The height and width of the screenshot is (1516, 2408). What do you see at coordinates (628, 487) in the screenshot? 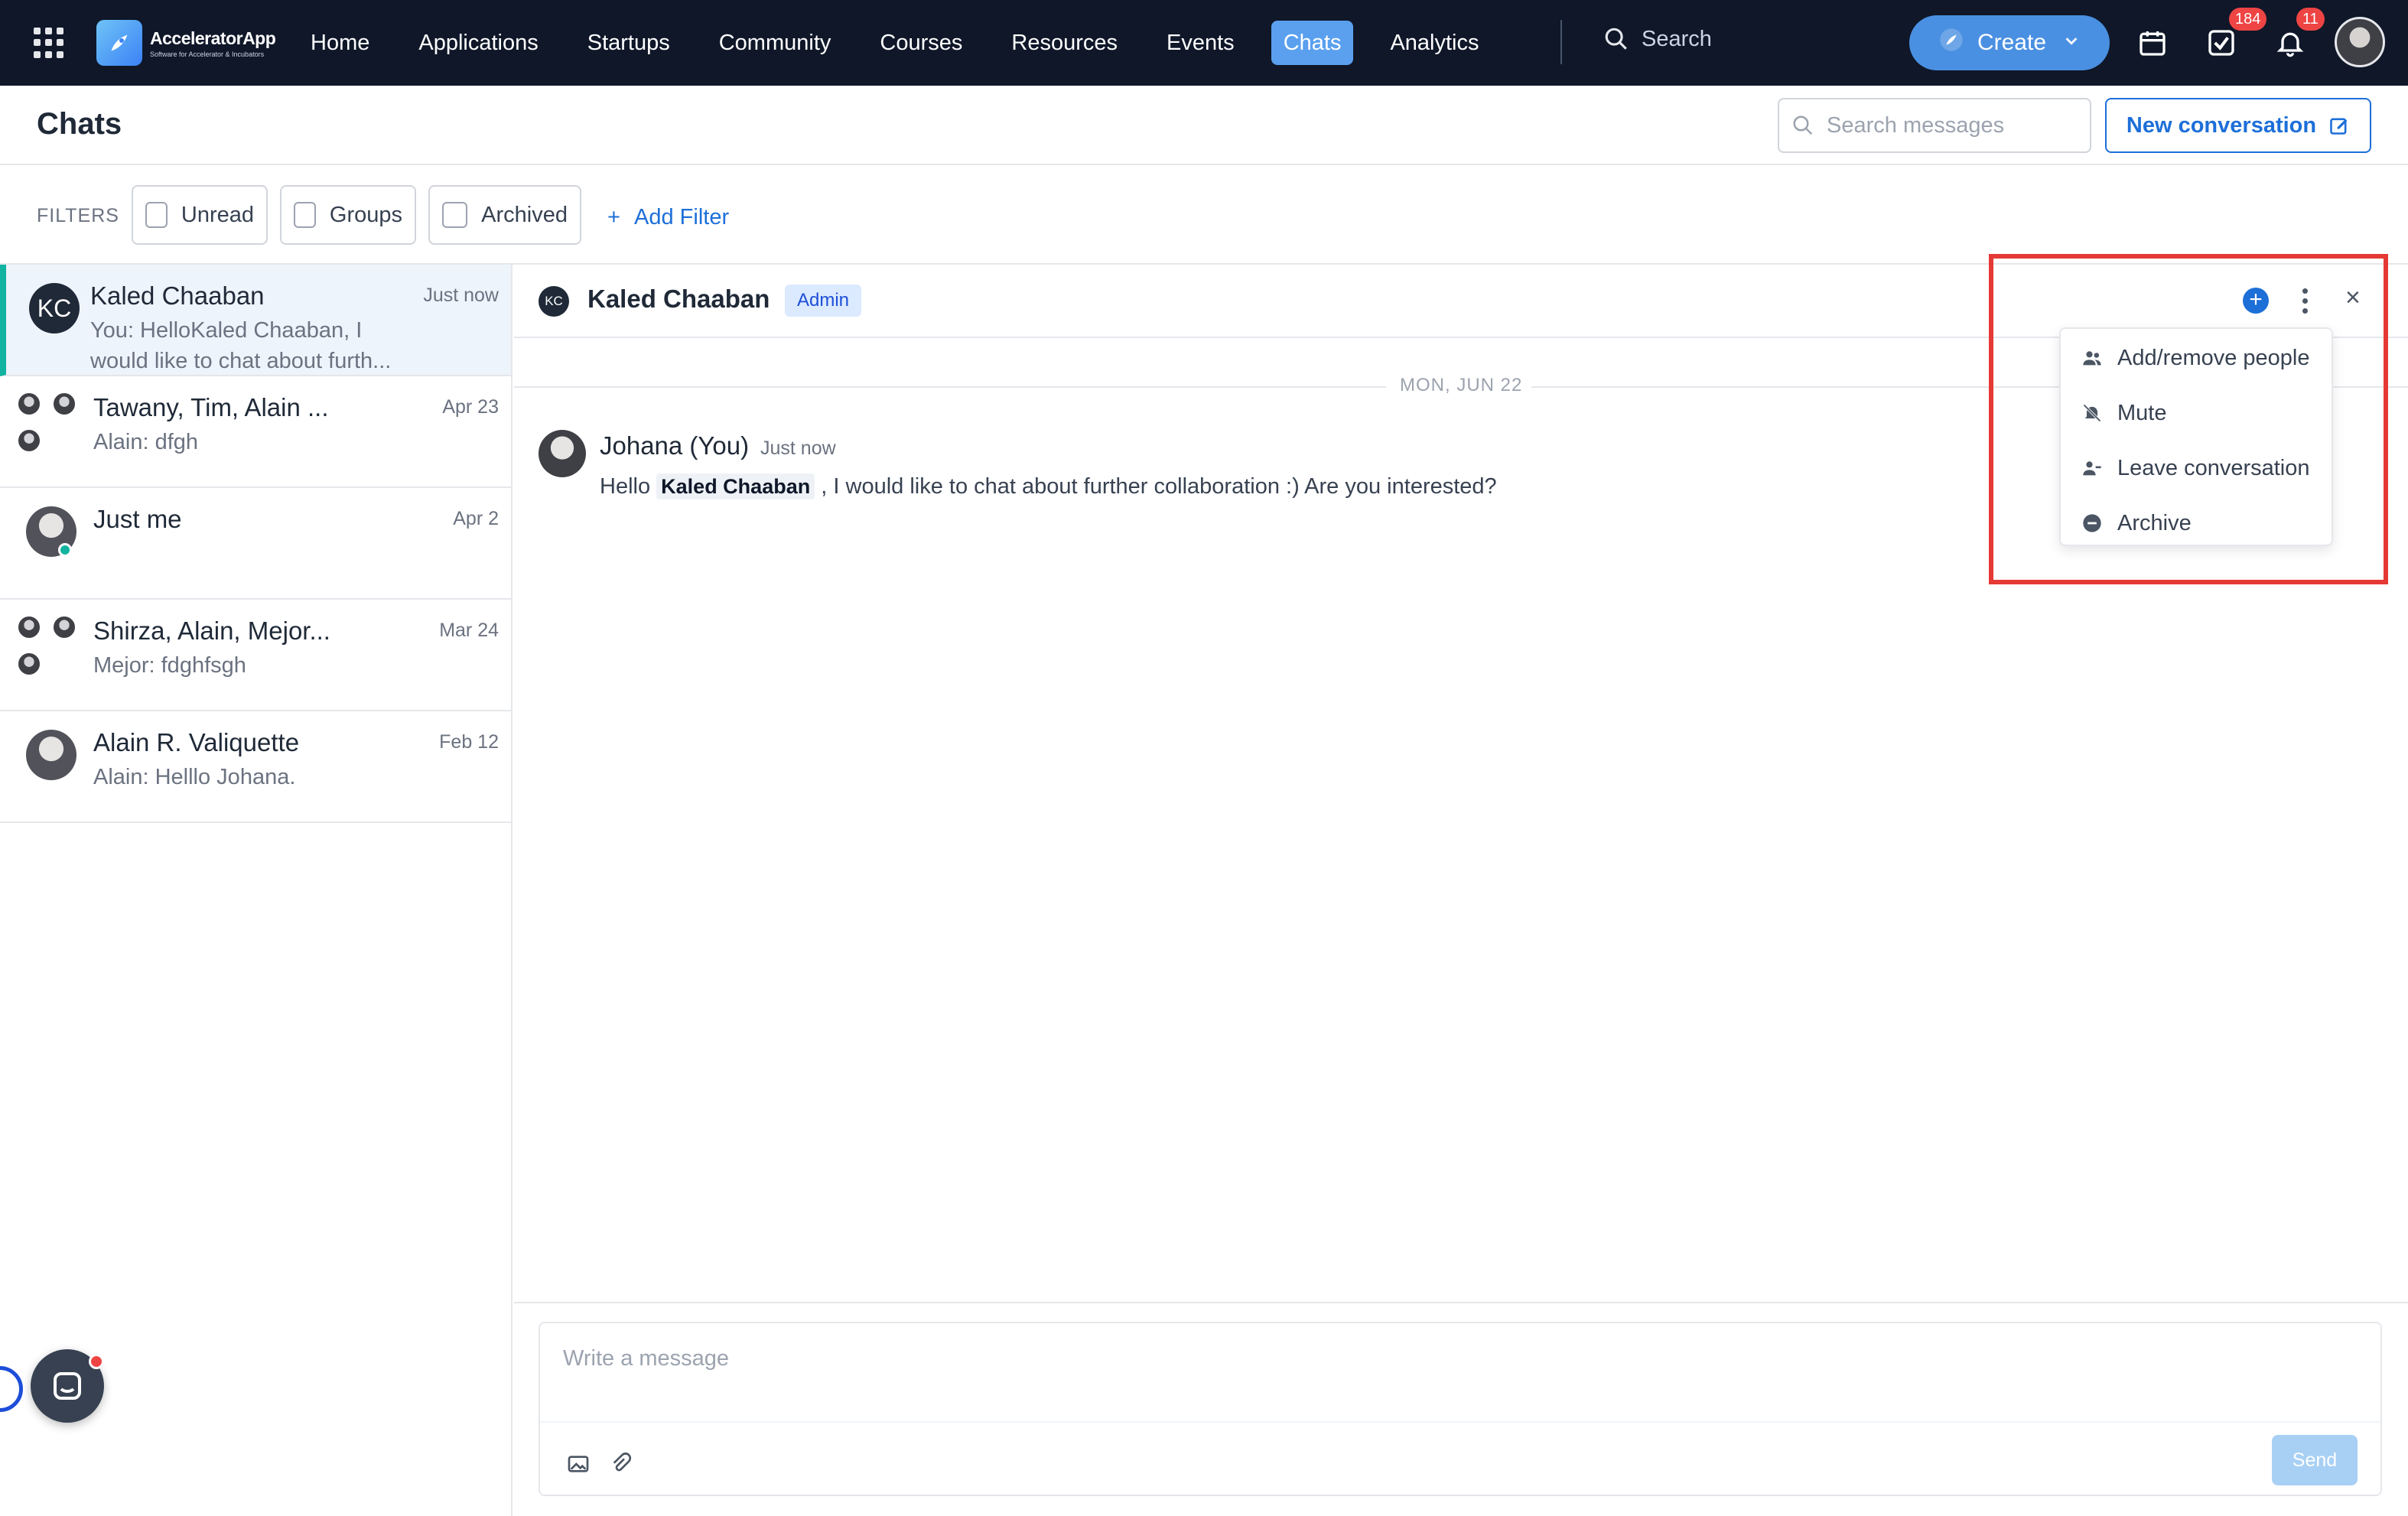
I see `message-text: Hello` at bounding box center [628, 487].